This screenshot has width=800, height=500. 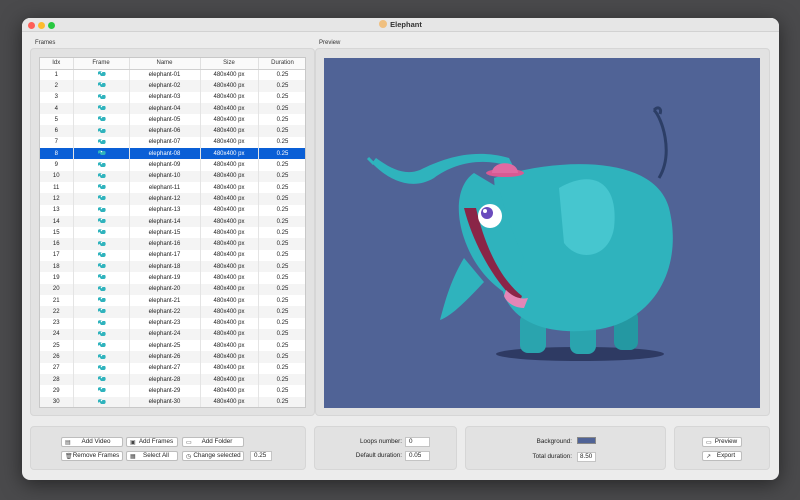 I want to click on cell-name: elephant-23, so click(x=165, y=323).